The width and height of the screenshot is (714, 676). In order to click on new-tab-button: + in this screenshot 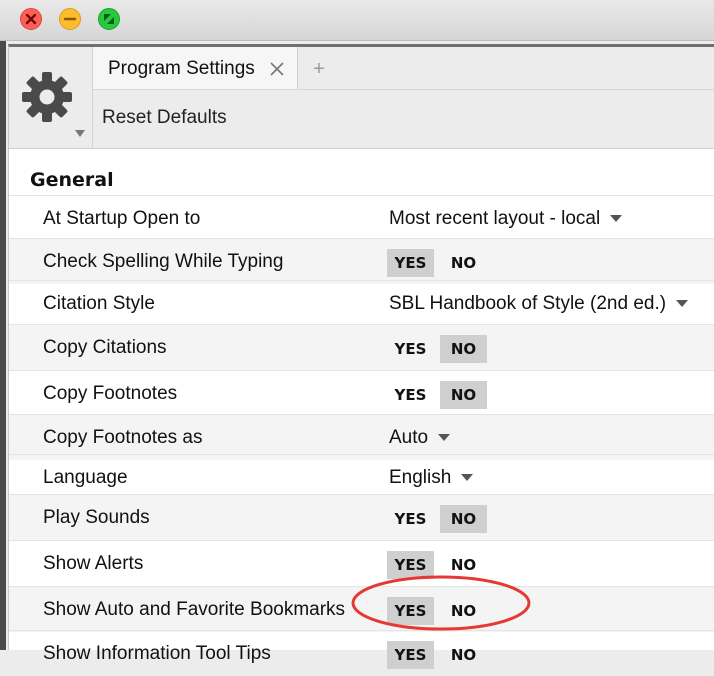, I will do `click(319, 68)`.